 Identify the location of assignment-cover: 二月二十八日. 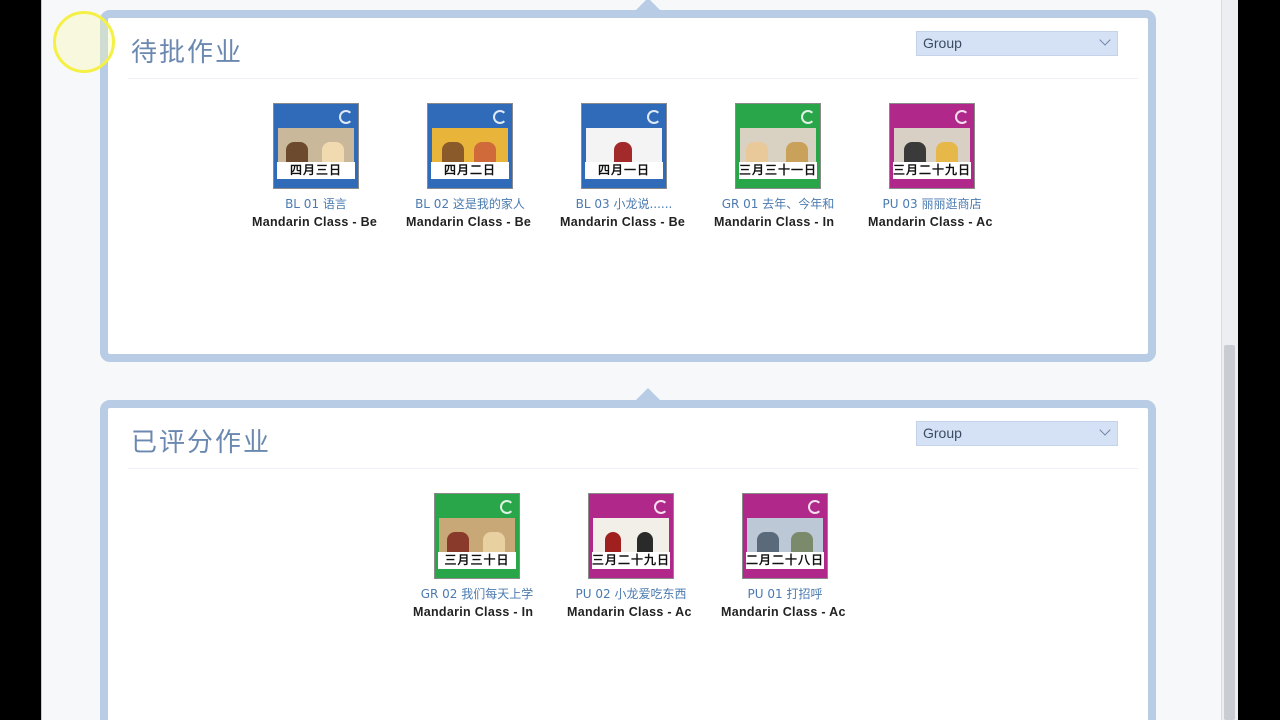
(785, 536).